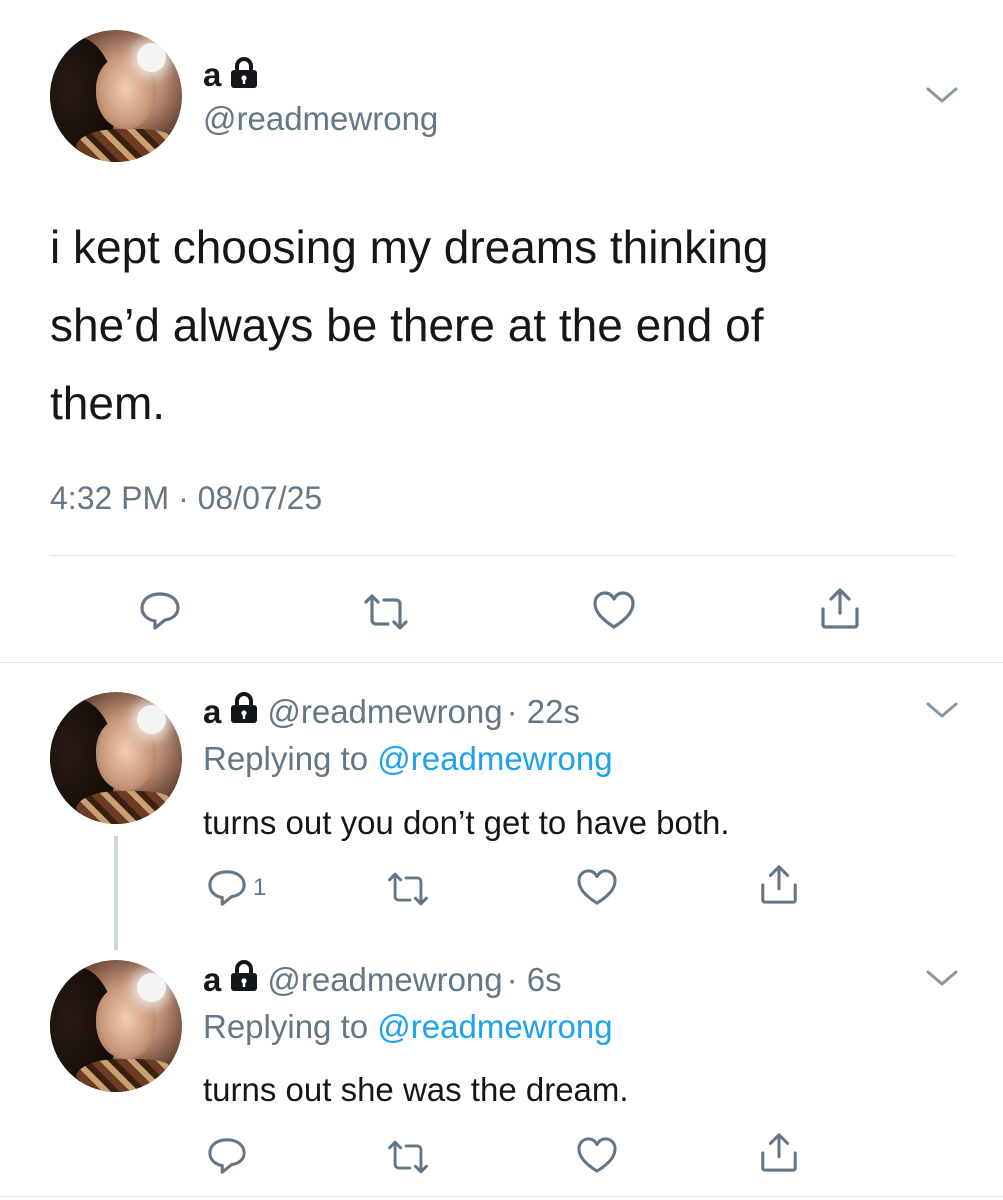 The height and width of the screenshot is (1200, 1003). I want to click on tweet-text-line: she’d always be there at the end of, so click(407, 325).